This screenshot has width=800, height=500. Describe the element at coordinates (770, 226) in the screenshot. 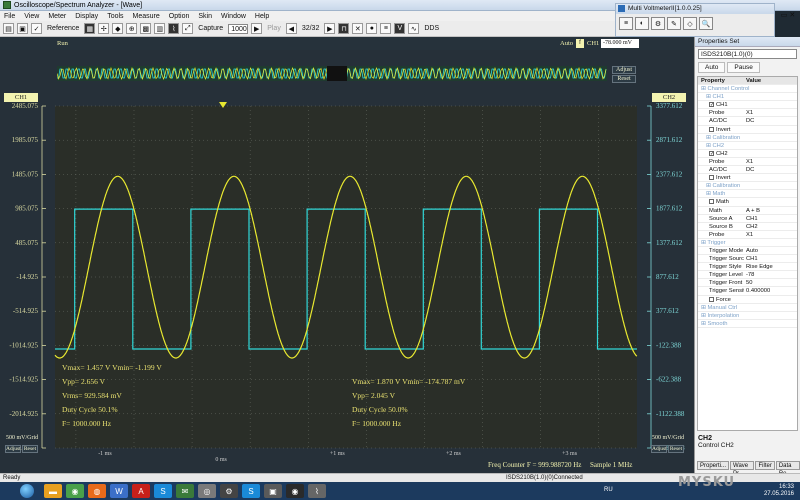

I see `property-value: CH2` at that location.